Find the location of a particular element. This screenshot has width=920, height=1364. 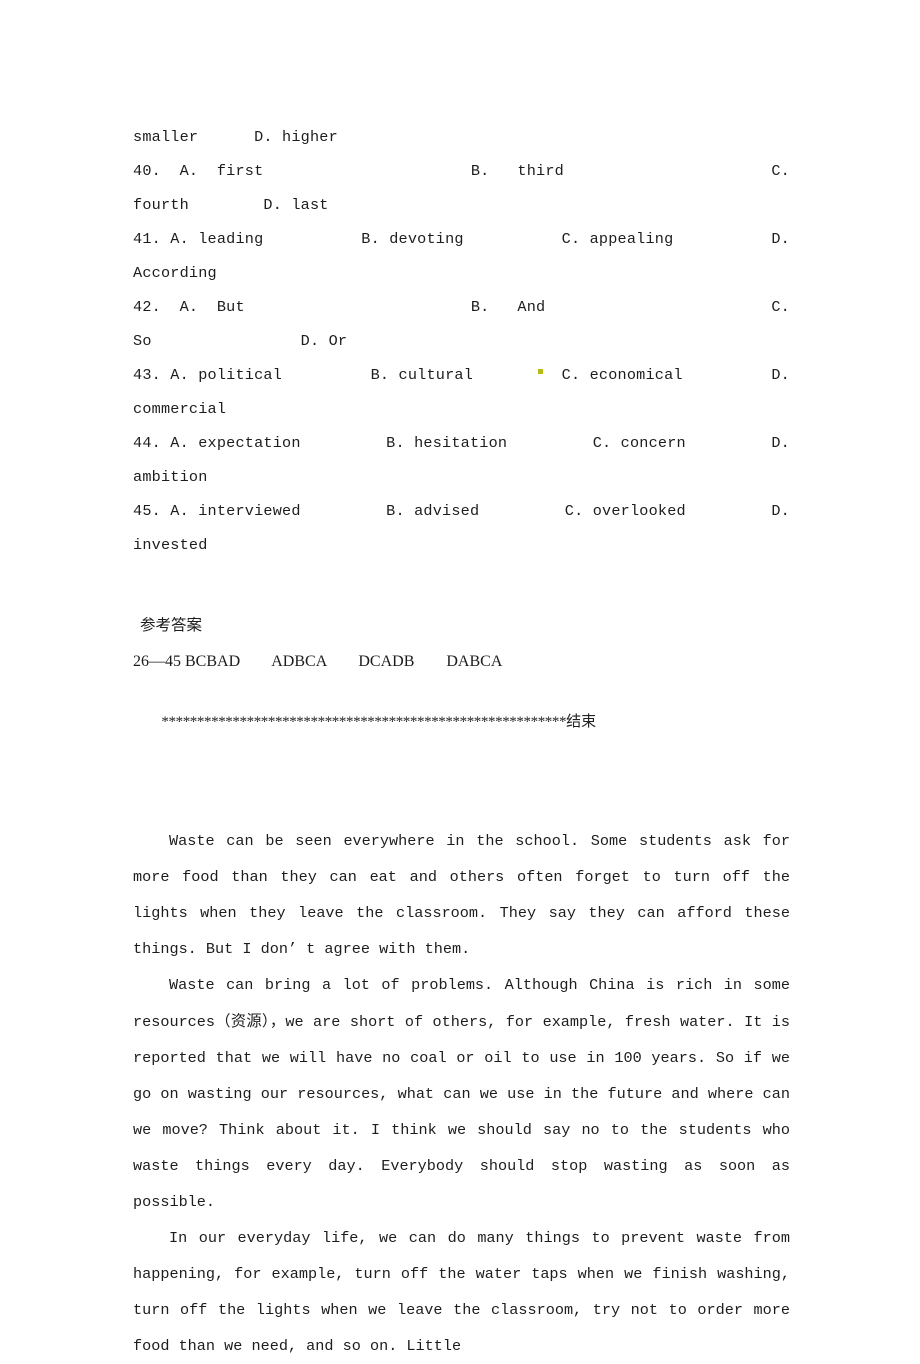

end-label: 结束 is located at coordinates (581, 721).